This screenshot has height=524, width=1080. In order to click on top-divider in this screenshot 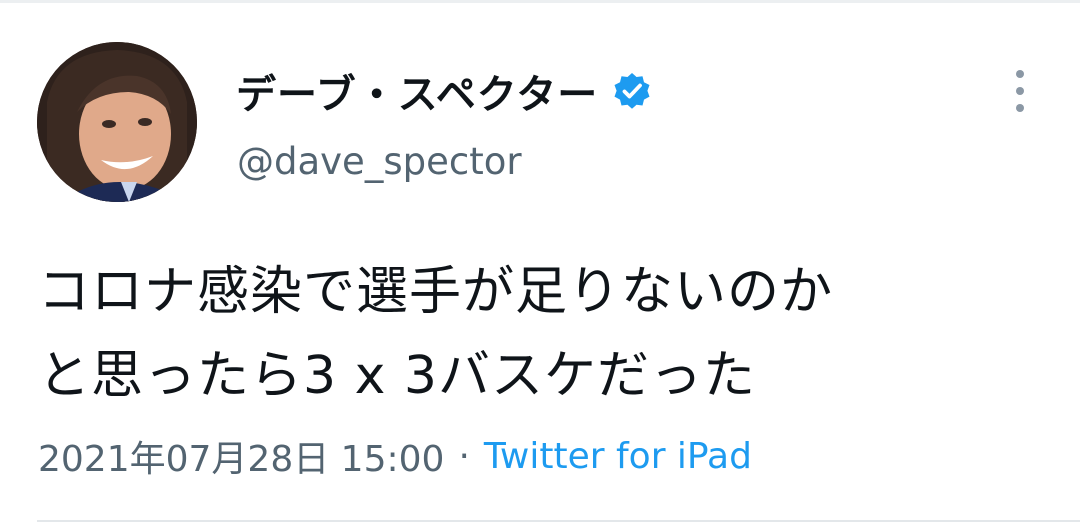, I will do `click(540, 1)`.